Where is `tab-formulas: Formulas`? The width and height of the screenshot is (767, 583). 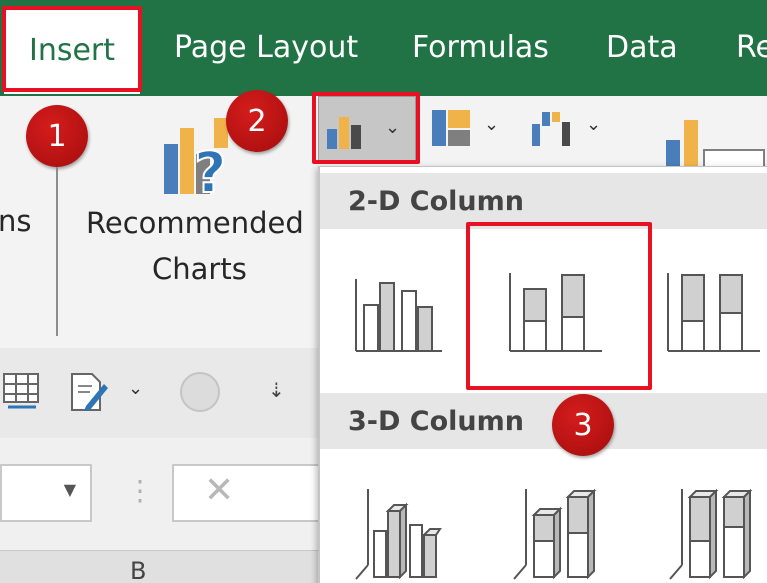 tab-formulas: Formulas is located at coordinates (480, 47).